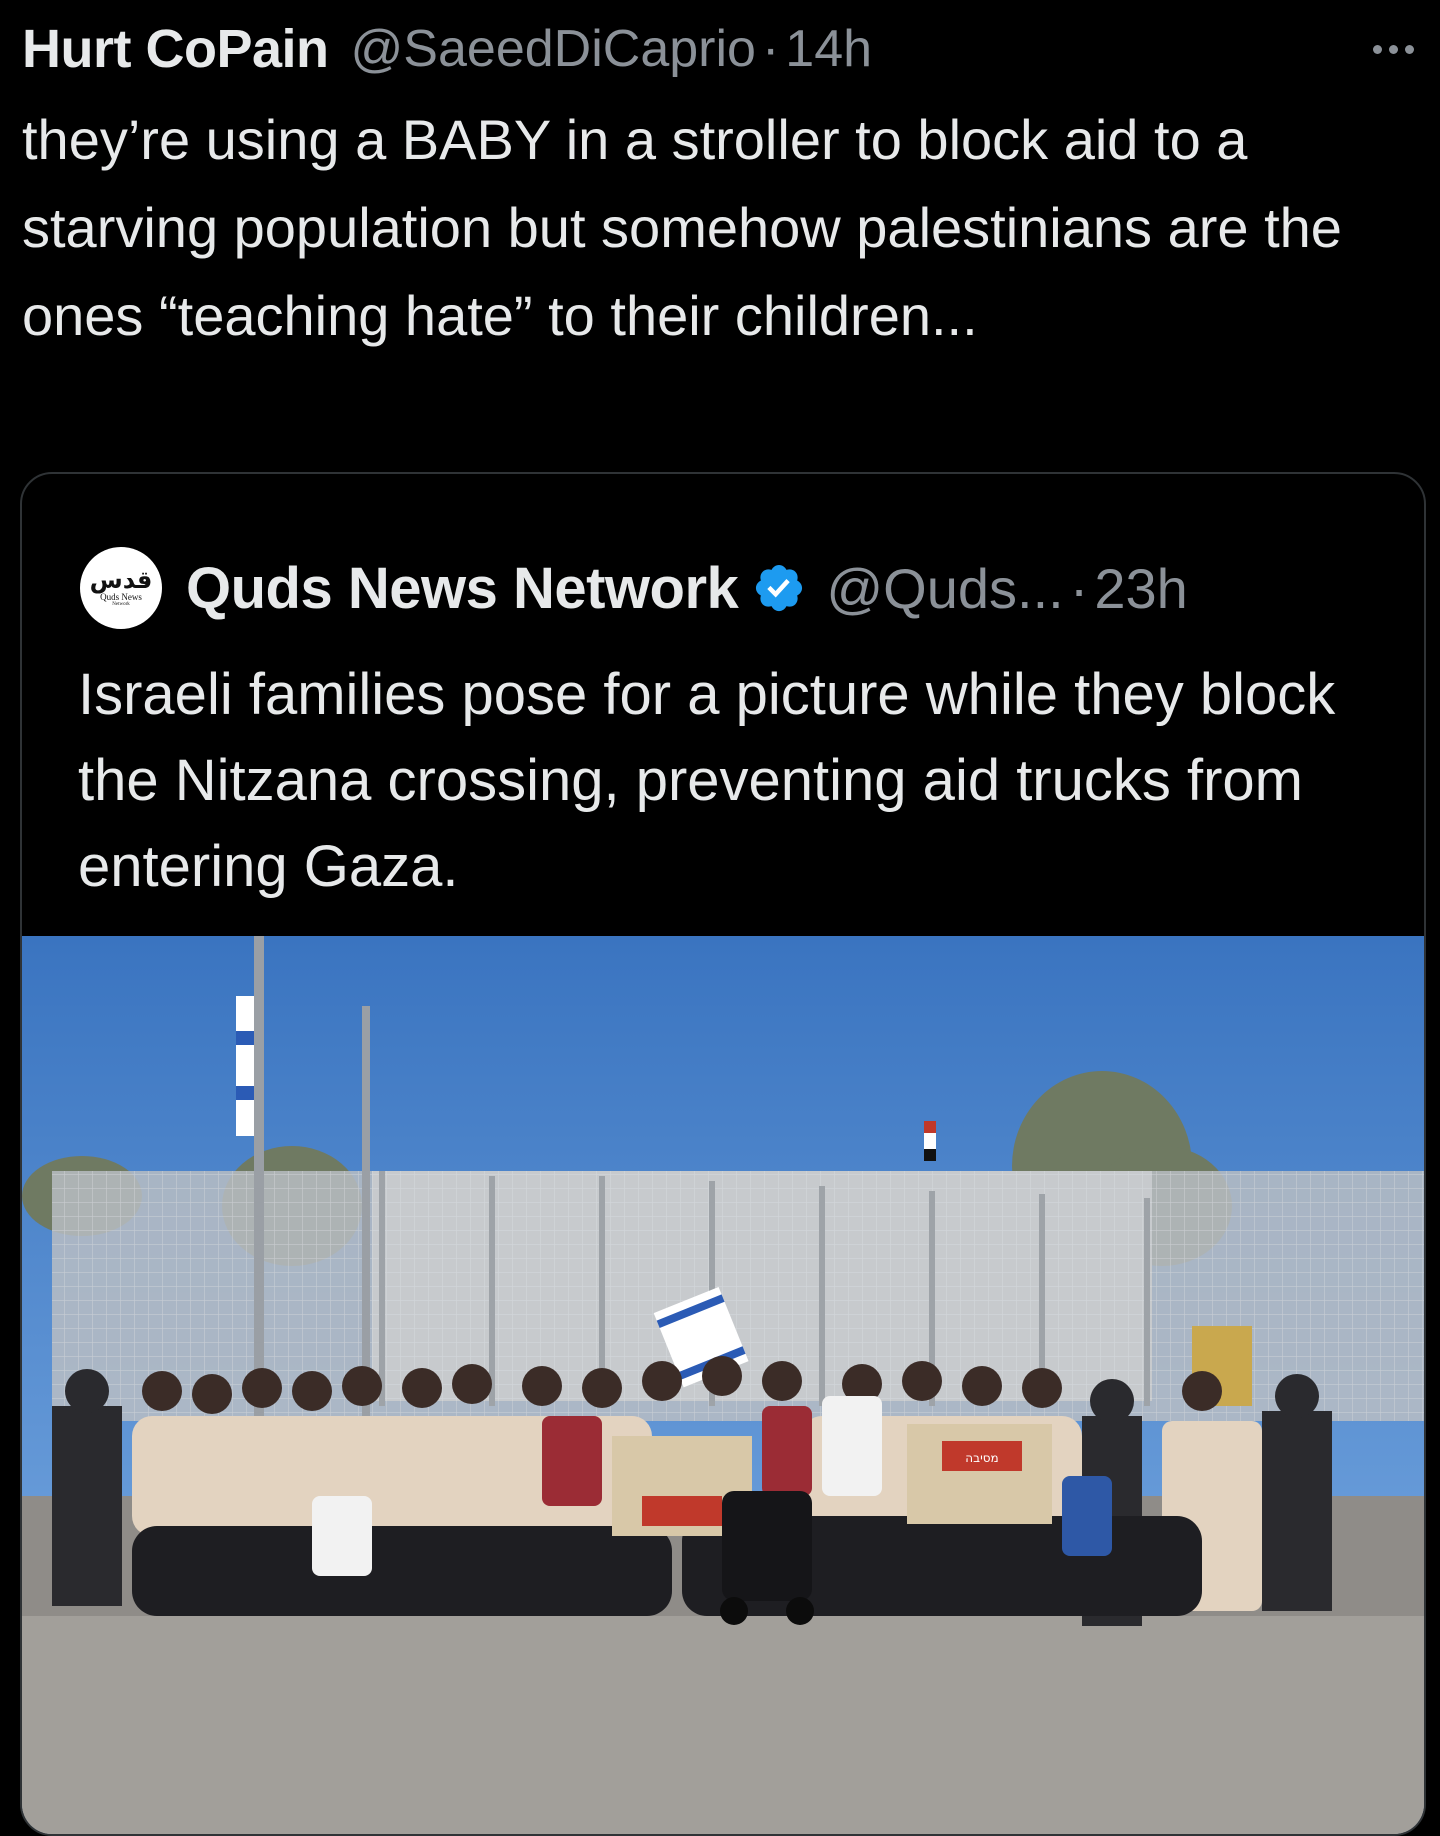 This screenshot has height=1836, width=1440. What do you see at coordinates (979, 1474) in the screenshot?
I see `banner-right: מסיבה` at bounding box center [979, 1474].